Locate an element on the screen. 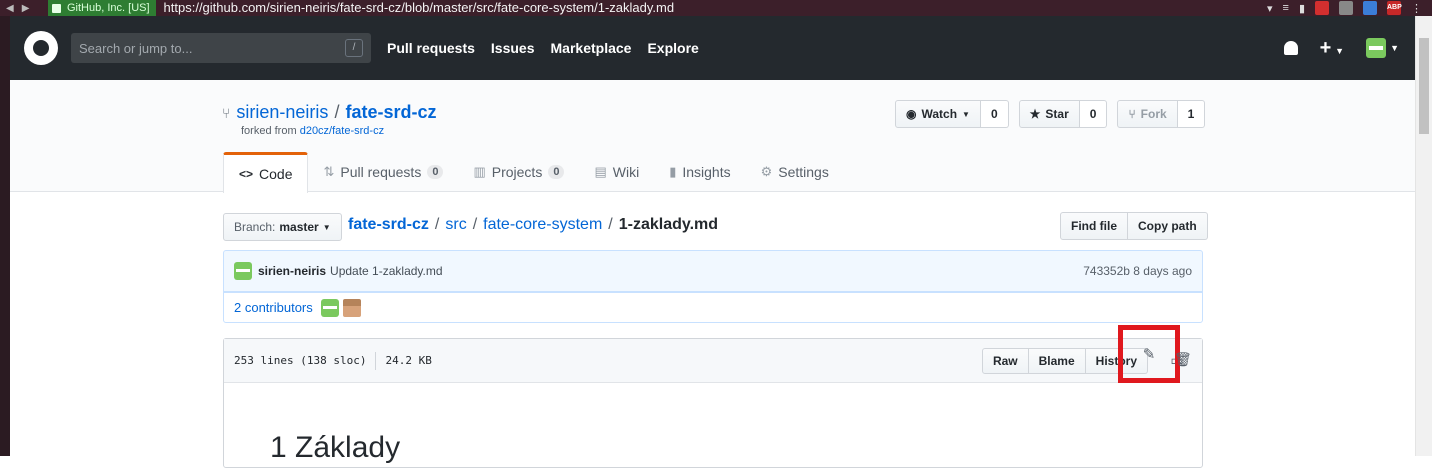 The image size is (1432, 468). secure-label: GitHub, Inc. [US] is located at coordinates (108, 8).